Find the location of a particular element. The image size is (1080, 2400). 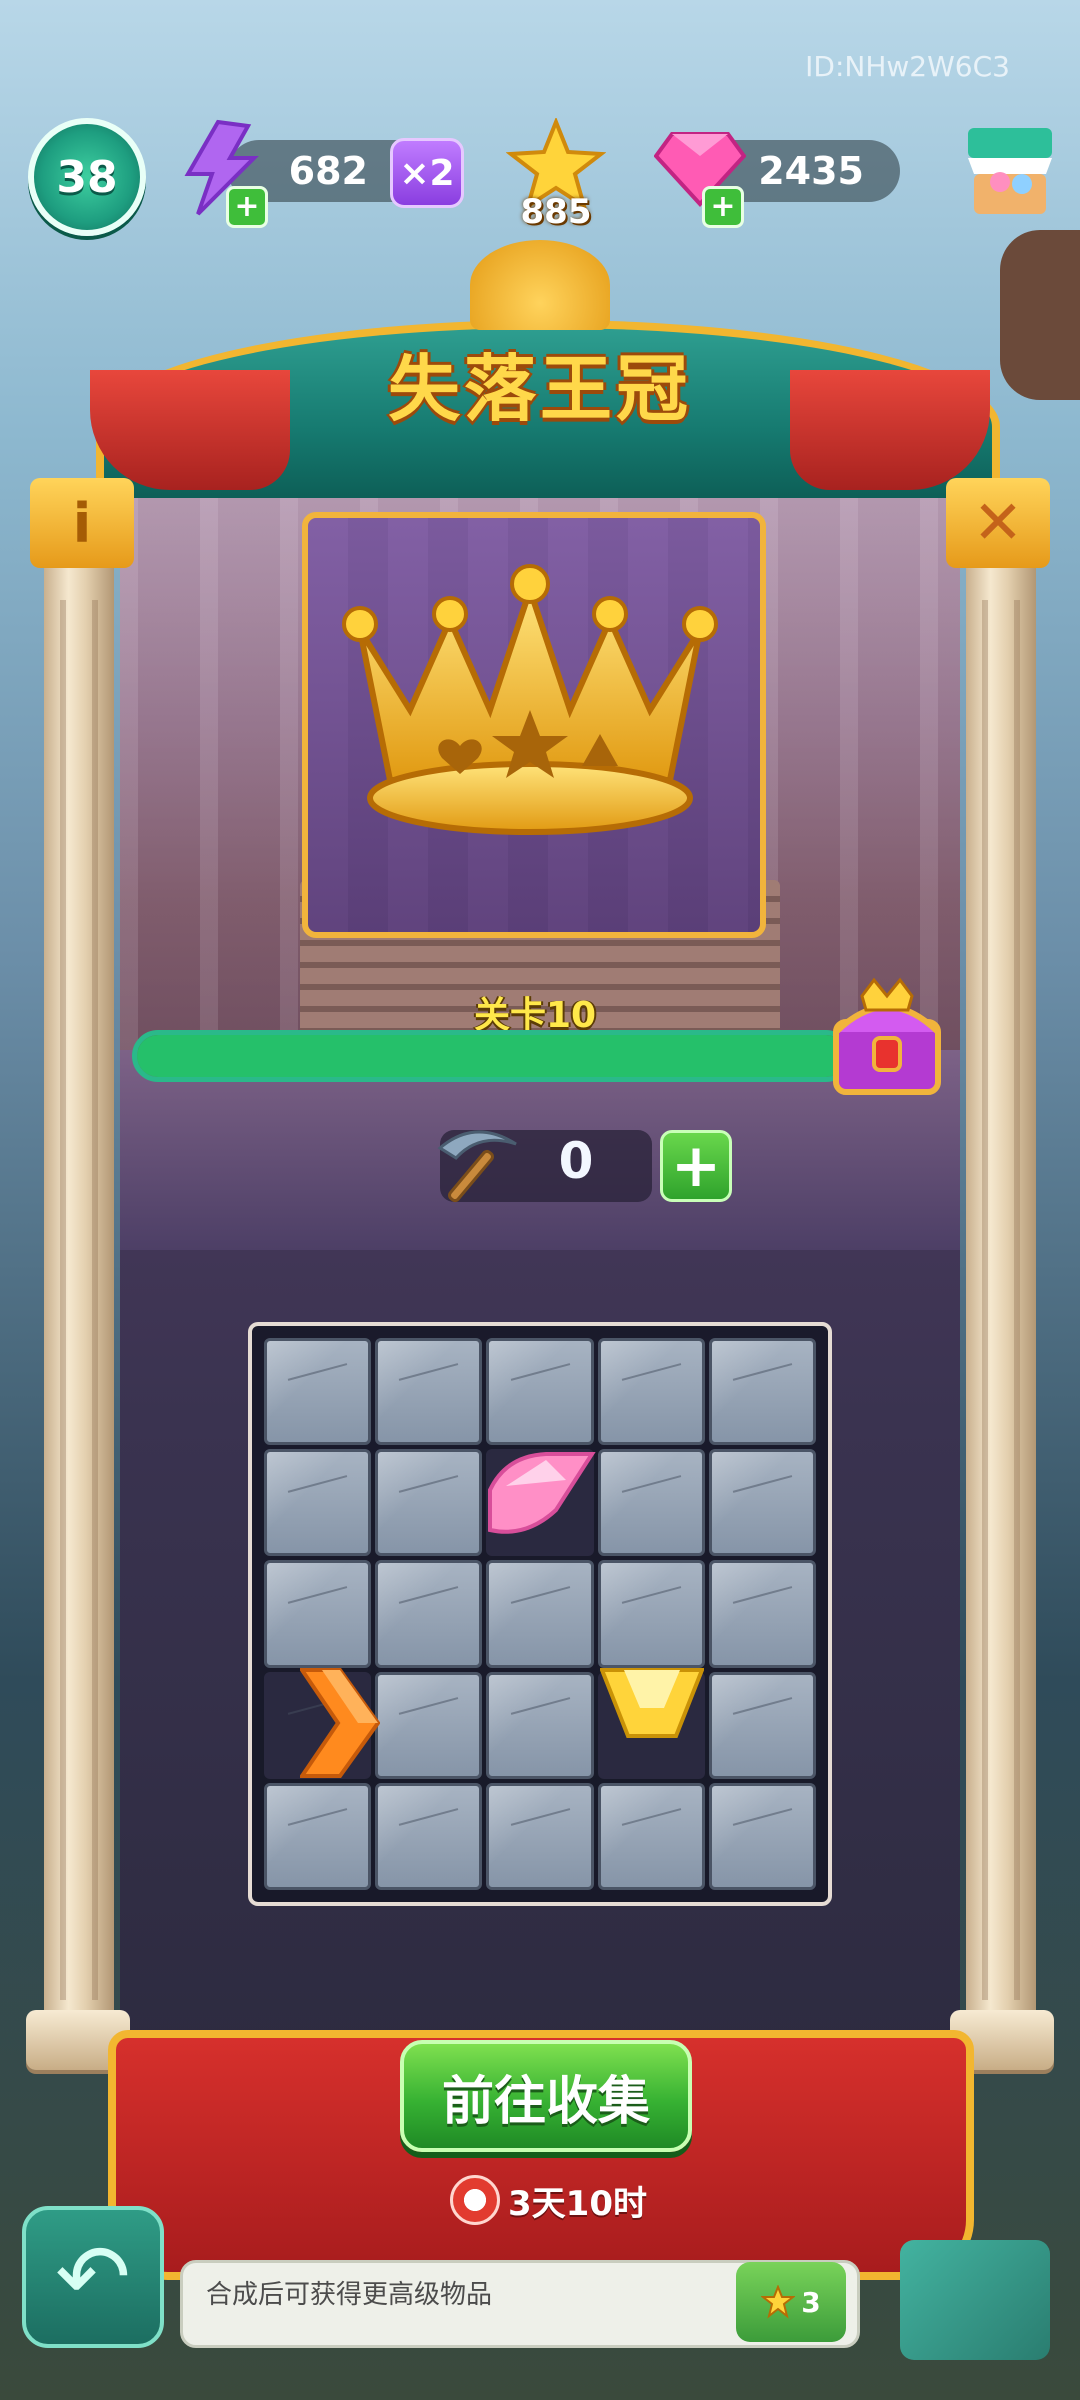

gem-value: 2435 is located at coordinates (811, 171).